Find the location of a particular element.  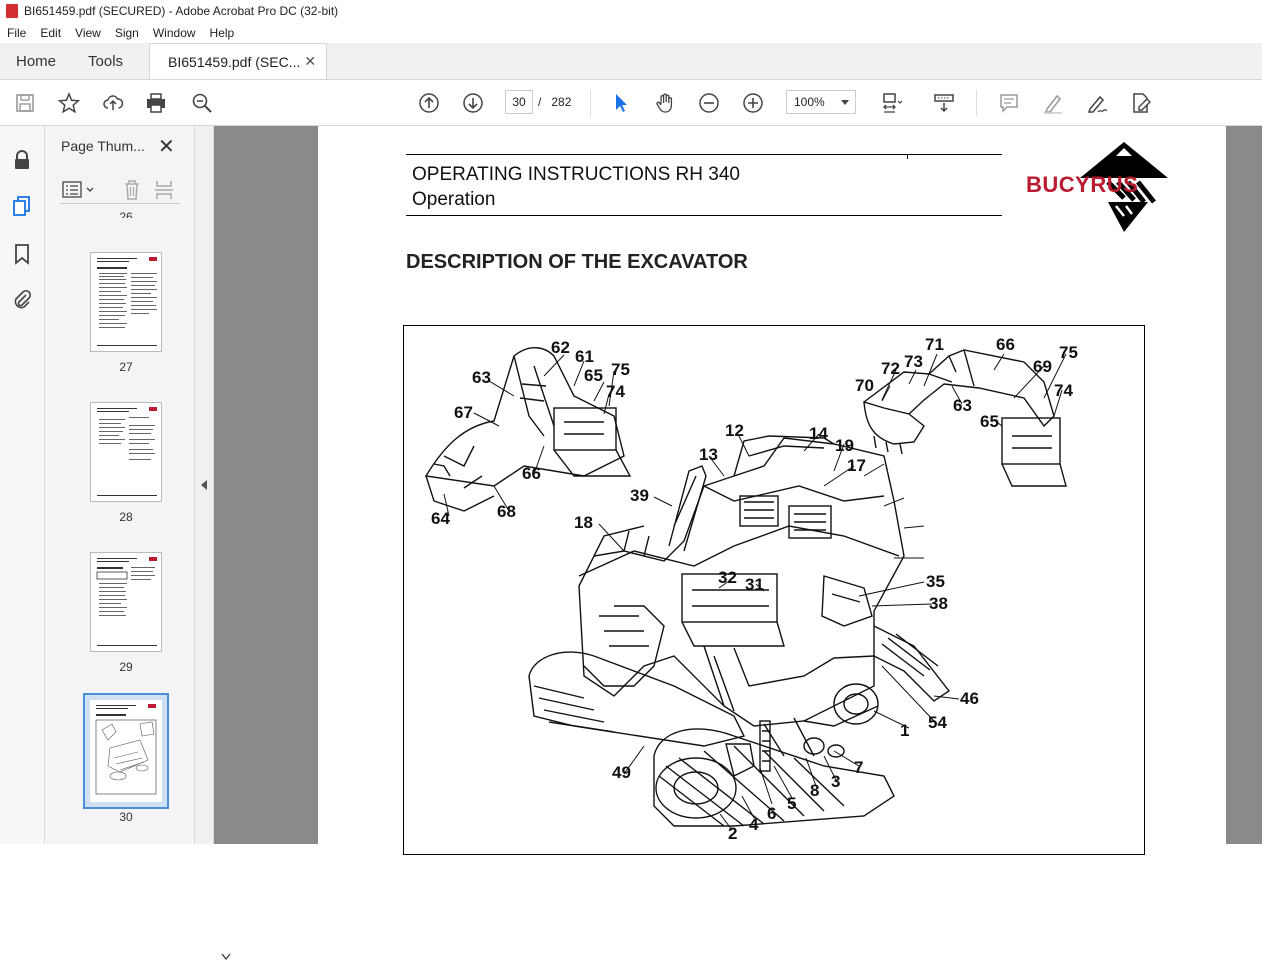

callout-number: 6 is located at coordinates (772, 813).